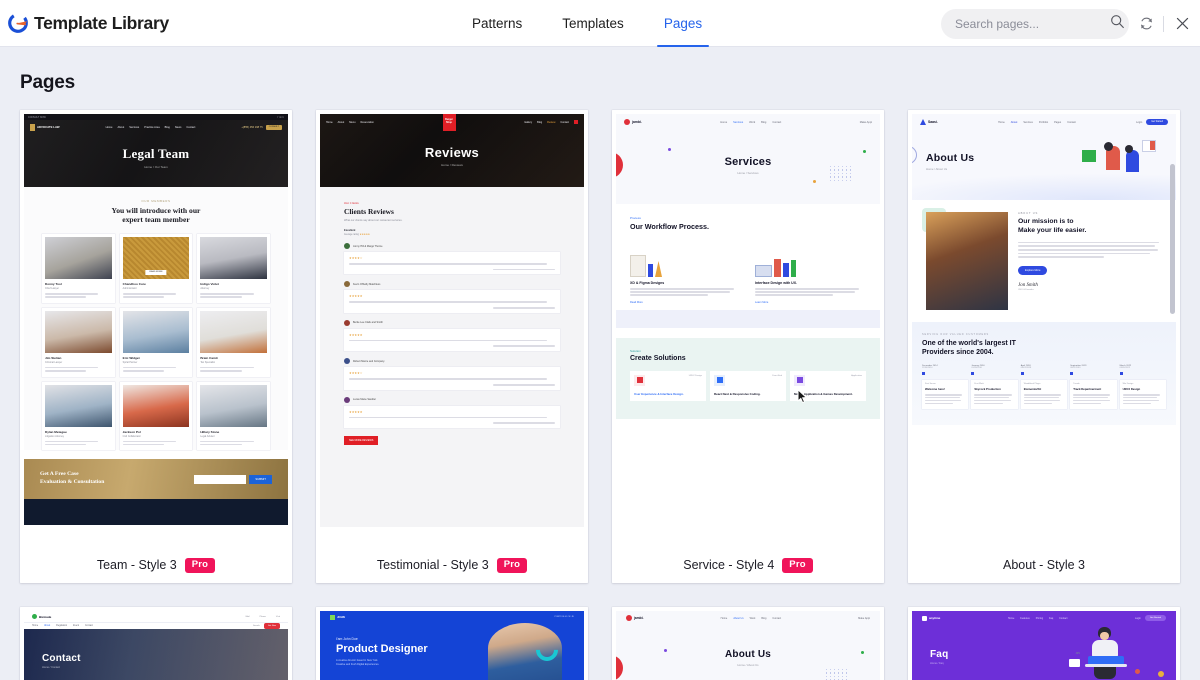 The height and width of the screenshot is (680, 1200). I want to click on preview-hero-breadcrumb: Home / Our Team, so click(156, 167).